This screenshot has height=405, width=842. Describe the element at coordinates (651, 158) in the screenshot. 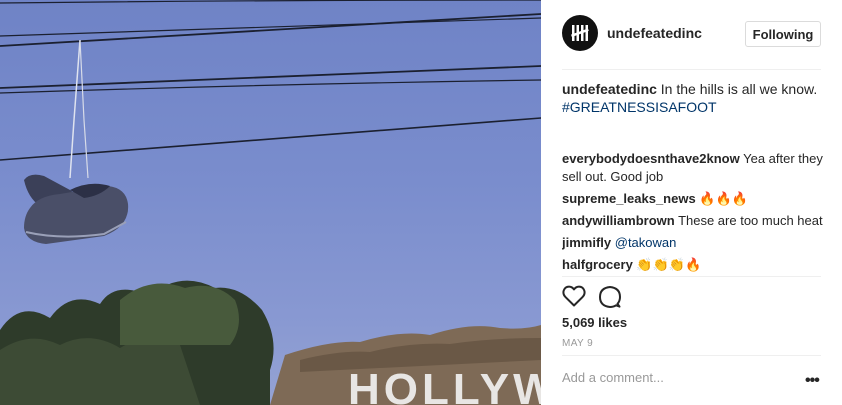

I see `comment-username: everybodydoesnthave2know` at that location.